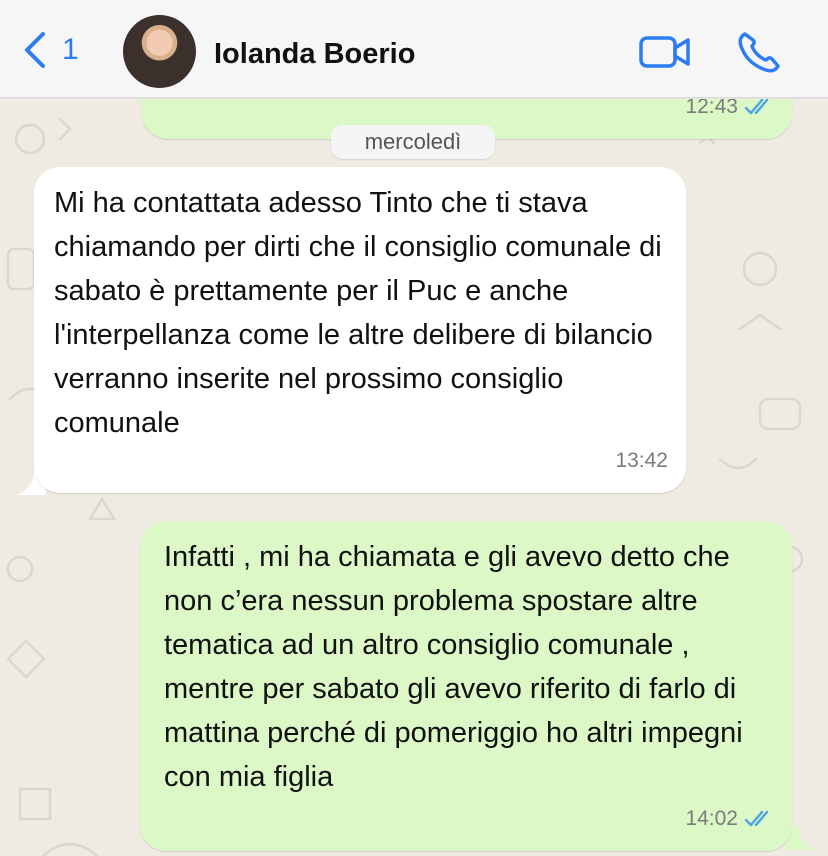 This screenshot has height=856, width=828. I want to click on contact-name: Iolanda Boerio, so click(314, 54).